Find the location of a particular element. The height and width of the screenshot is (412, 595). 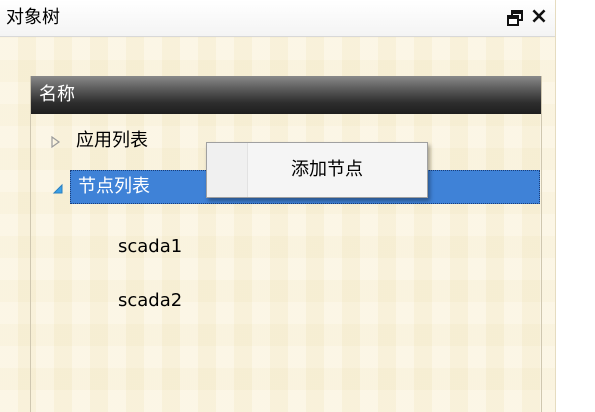

panel-titlebar: 对象树 × is located at coordinates (277, 18).